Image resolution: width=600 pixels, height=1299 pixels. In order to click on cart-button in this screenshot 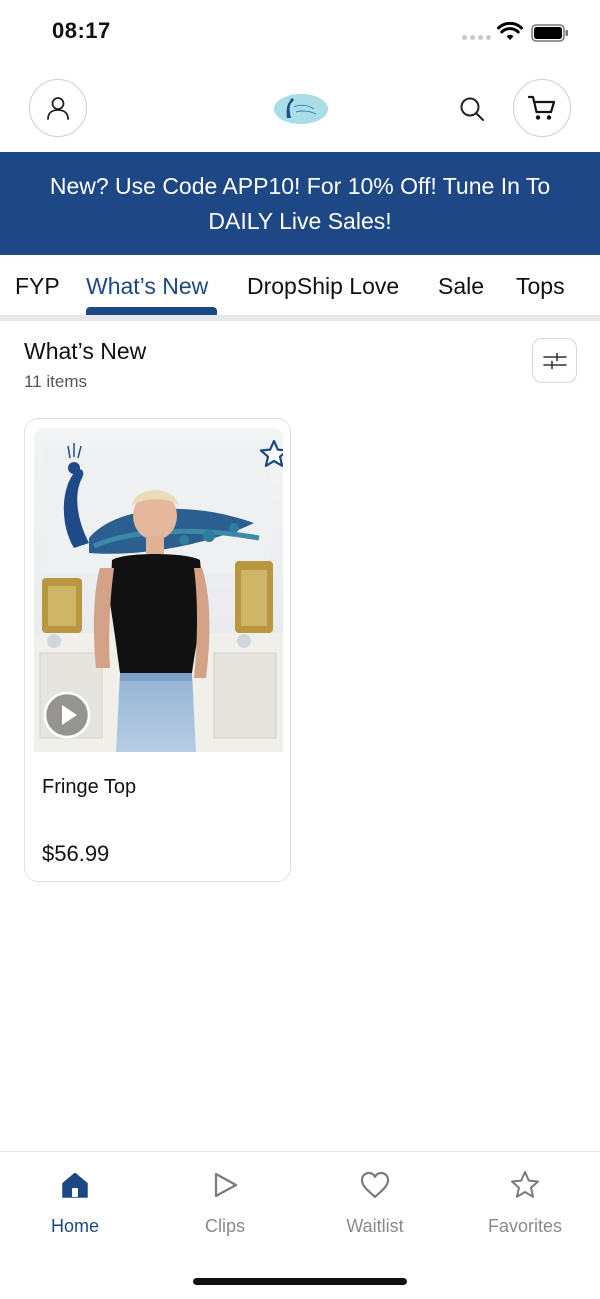, I will do `click(542, 108)`.